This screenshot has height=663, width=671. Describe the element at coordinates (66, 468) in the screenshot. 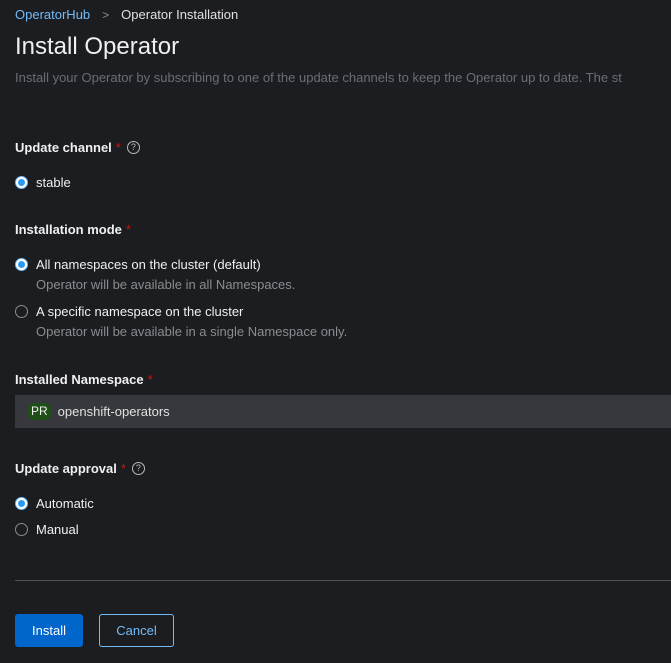

I see `update-approval-label-text: Update approval` at that location.